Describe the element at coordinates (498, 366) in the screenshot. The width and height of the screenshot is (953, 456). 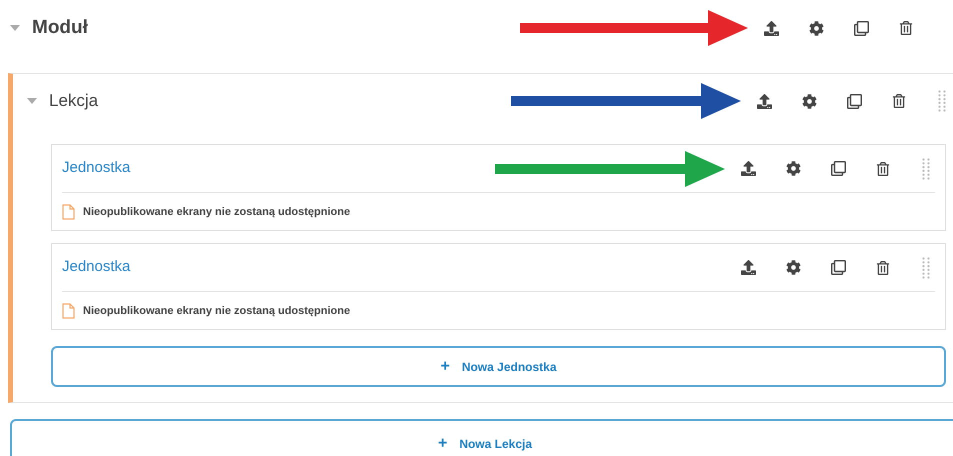
I see `add-button: + Nowa Jednostka` at that location.